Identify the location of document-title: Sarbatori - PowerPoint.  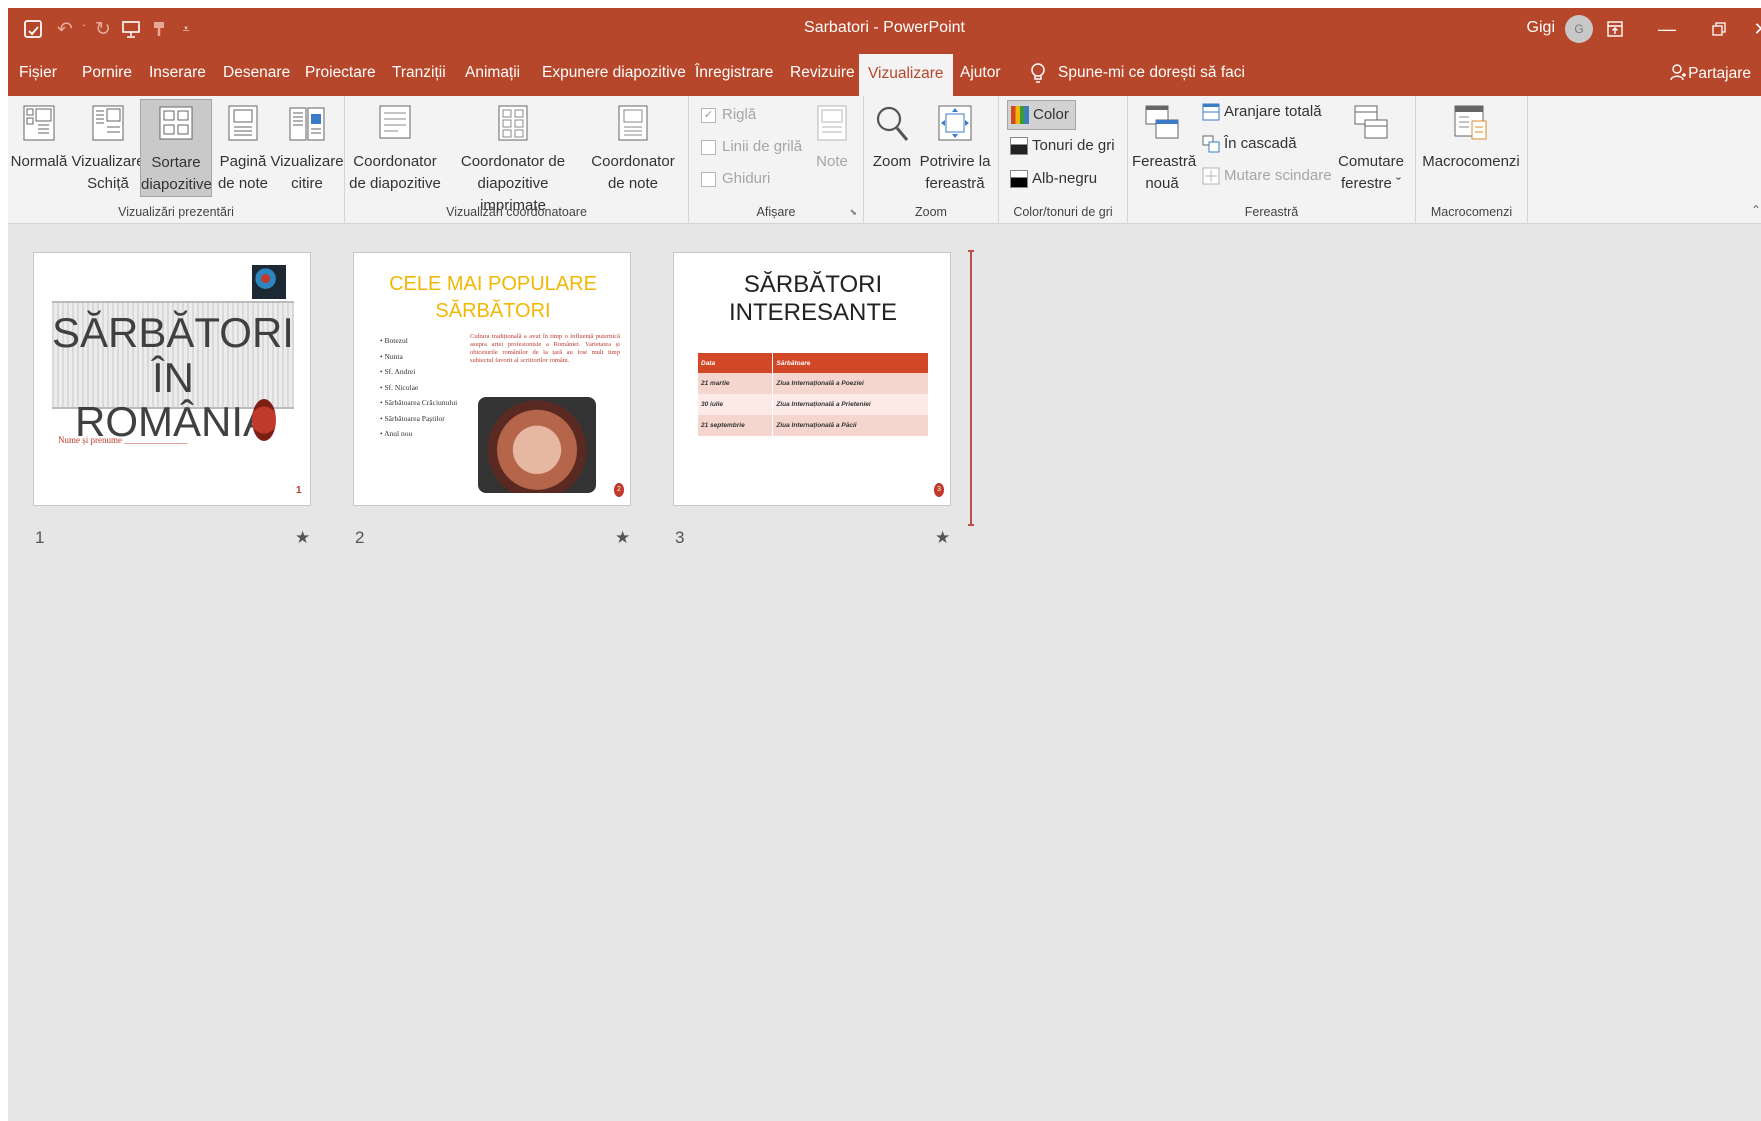
(884, 27).